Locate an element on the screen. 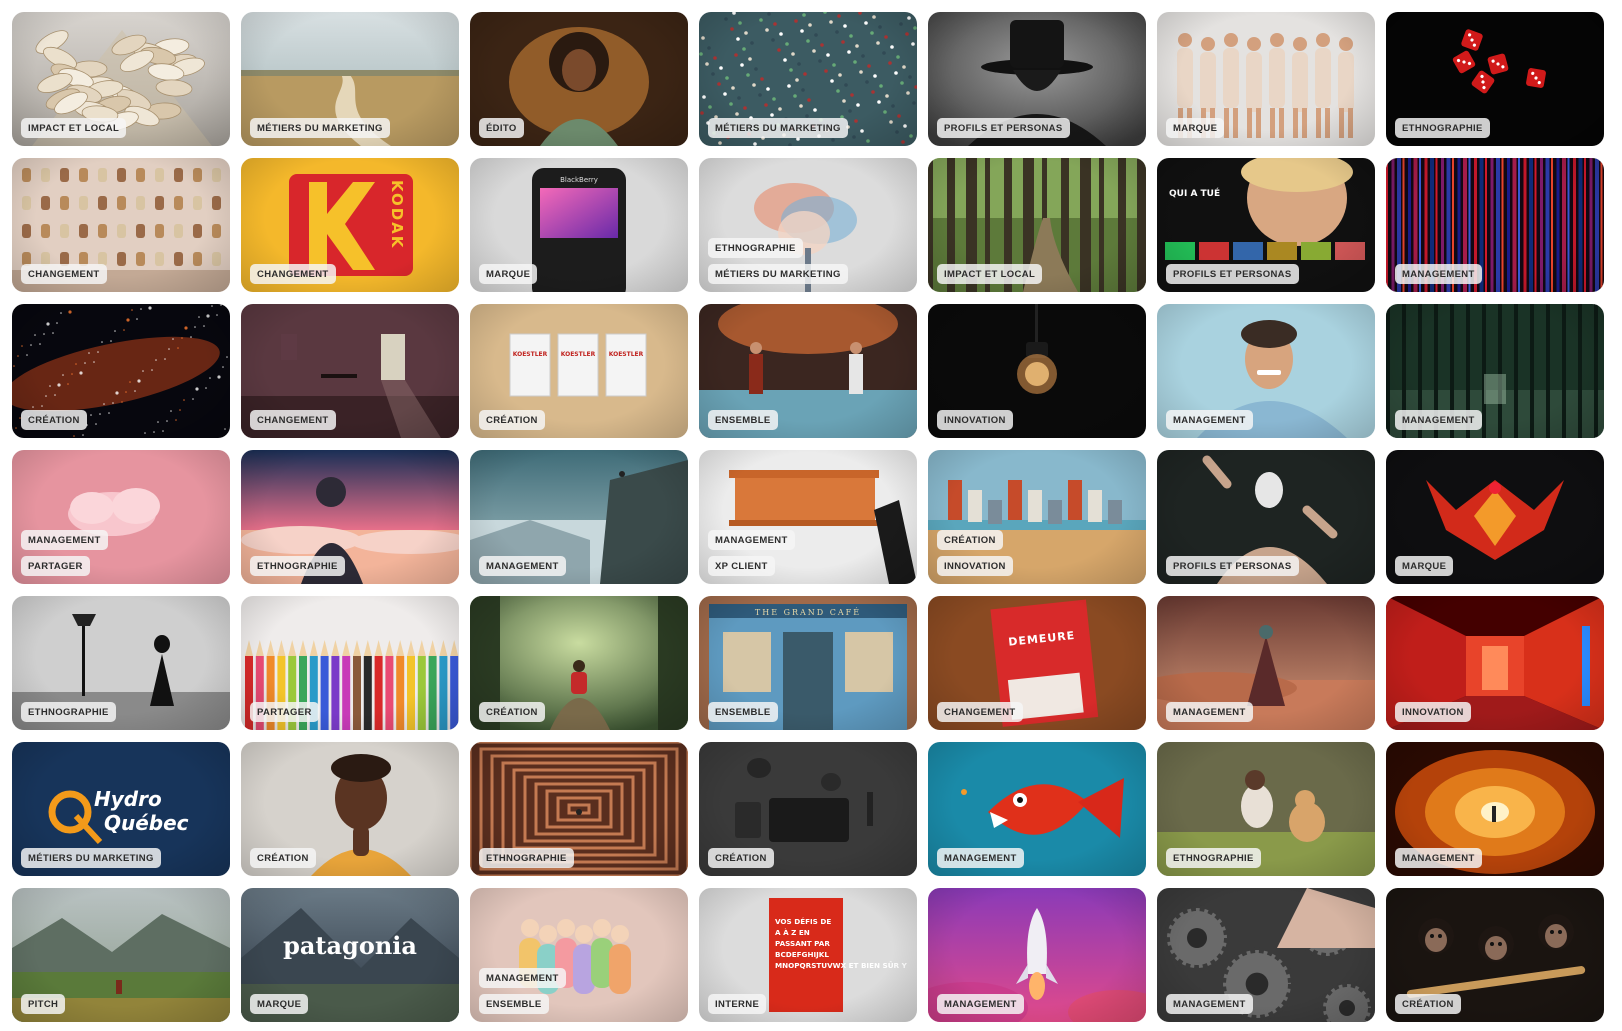 The width and height of the screenshot is (1622, 1031). card-fighters-scene: Ensemble is located at coordinates (808, 371).